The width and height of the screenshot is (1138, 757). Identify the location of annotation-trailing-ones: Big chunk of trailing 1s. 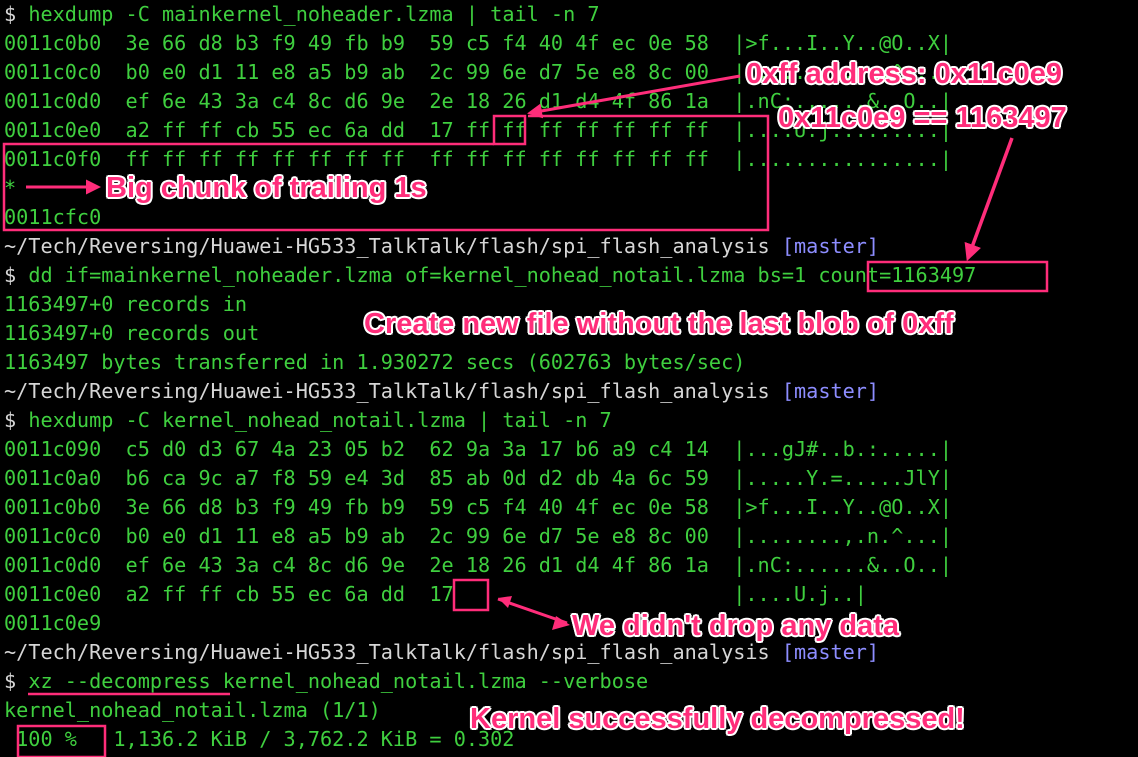
(266, 188).